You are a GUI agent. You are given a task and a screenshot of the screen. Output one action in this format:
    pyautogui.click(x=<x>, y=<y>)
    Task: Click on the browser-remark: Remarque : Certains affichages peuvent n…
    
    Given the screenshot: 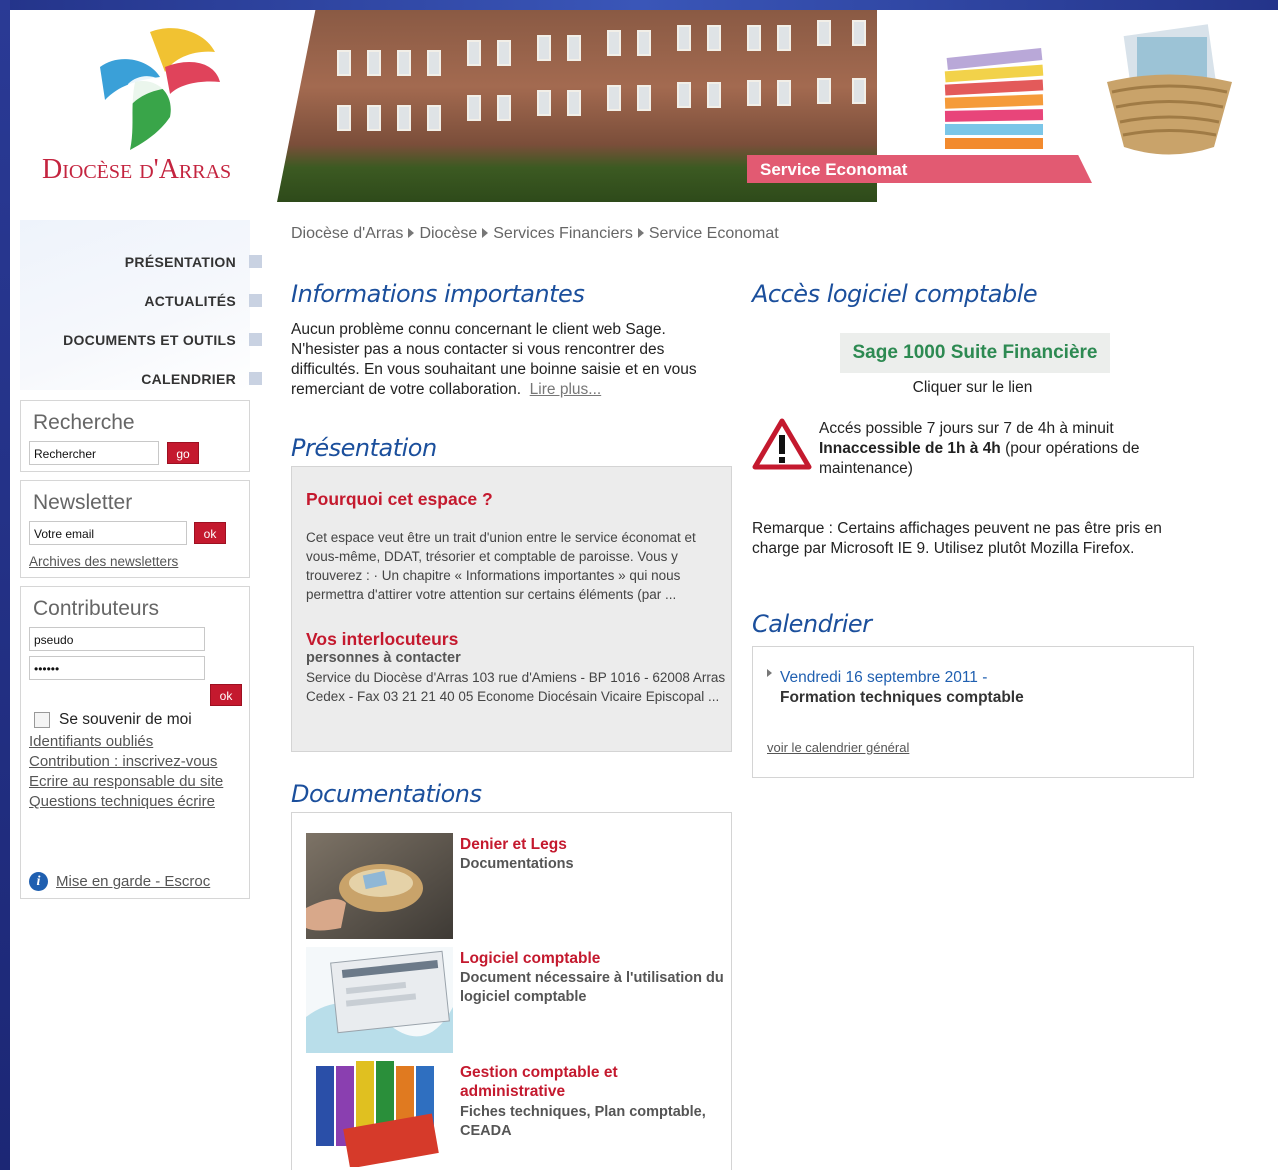 What is the action you would take?
    pyautogui.click(x=957, y=538)
    